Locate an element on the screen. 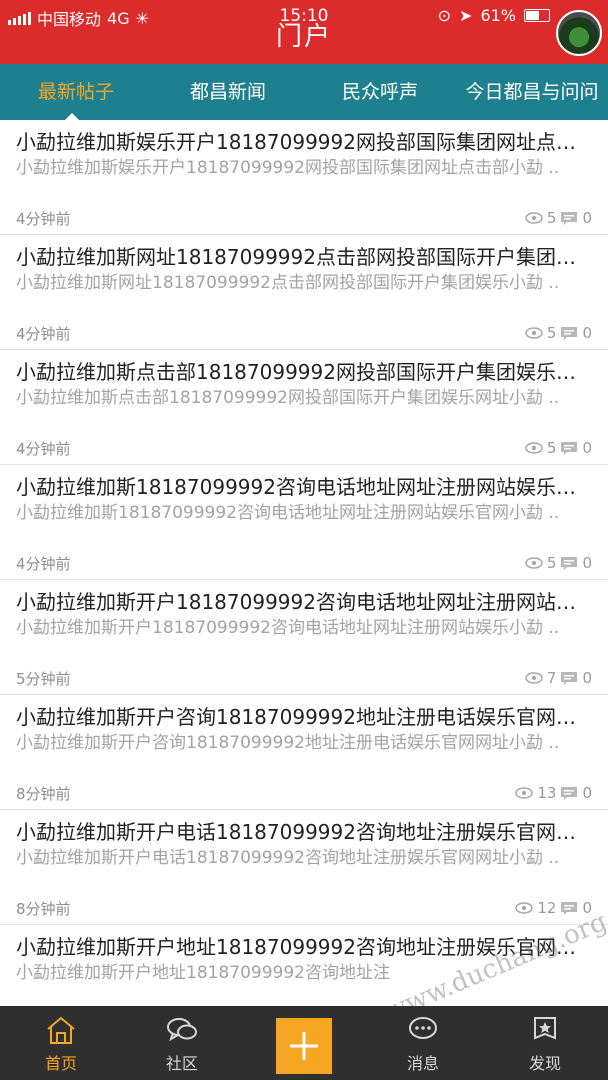  nav-community: 社区 is located at coordinates (182, 1044).